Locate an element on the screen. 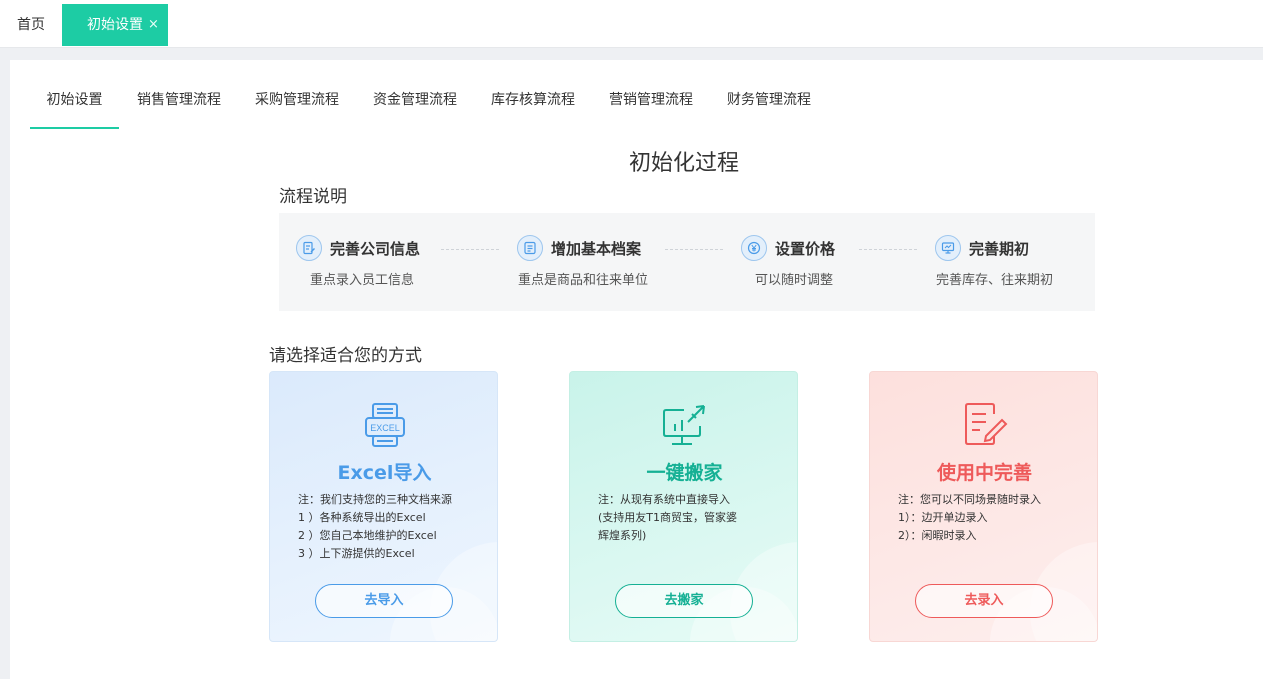  tab-inventory-process: 库存核算流程 is located at coordinates (533, 94).